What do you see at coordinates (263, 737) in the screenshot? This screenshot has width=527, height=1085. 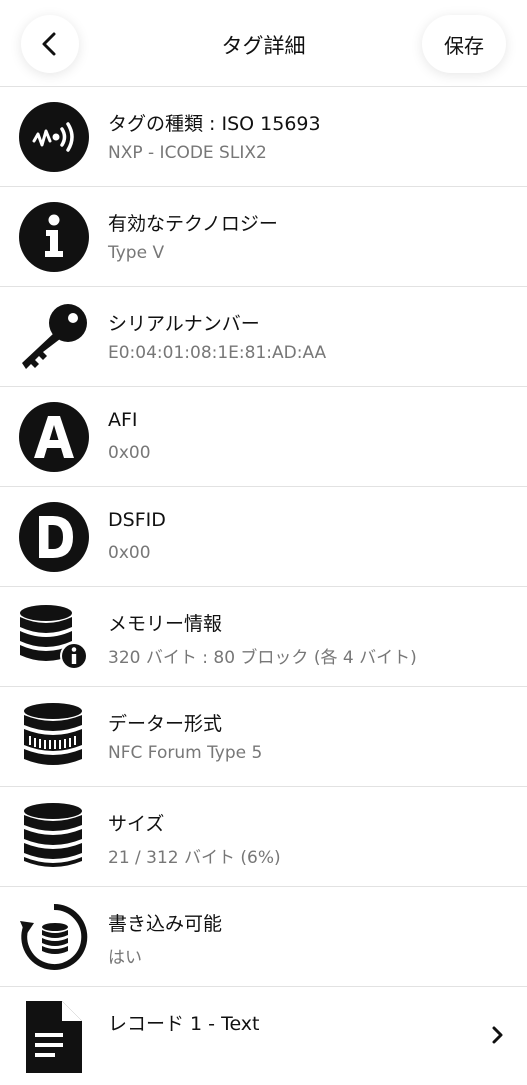 I see `list-item-data-format: データー形式 NFC Forum Type 5` at bounding box center [263, 737].